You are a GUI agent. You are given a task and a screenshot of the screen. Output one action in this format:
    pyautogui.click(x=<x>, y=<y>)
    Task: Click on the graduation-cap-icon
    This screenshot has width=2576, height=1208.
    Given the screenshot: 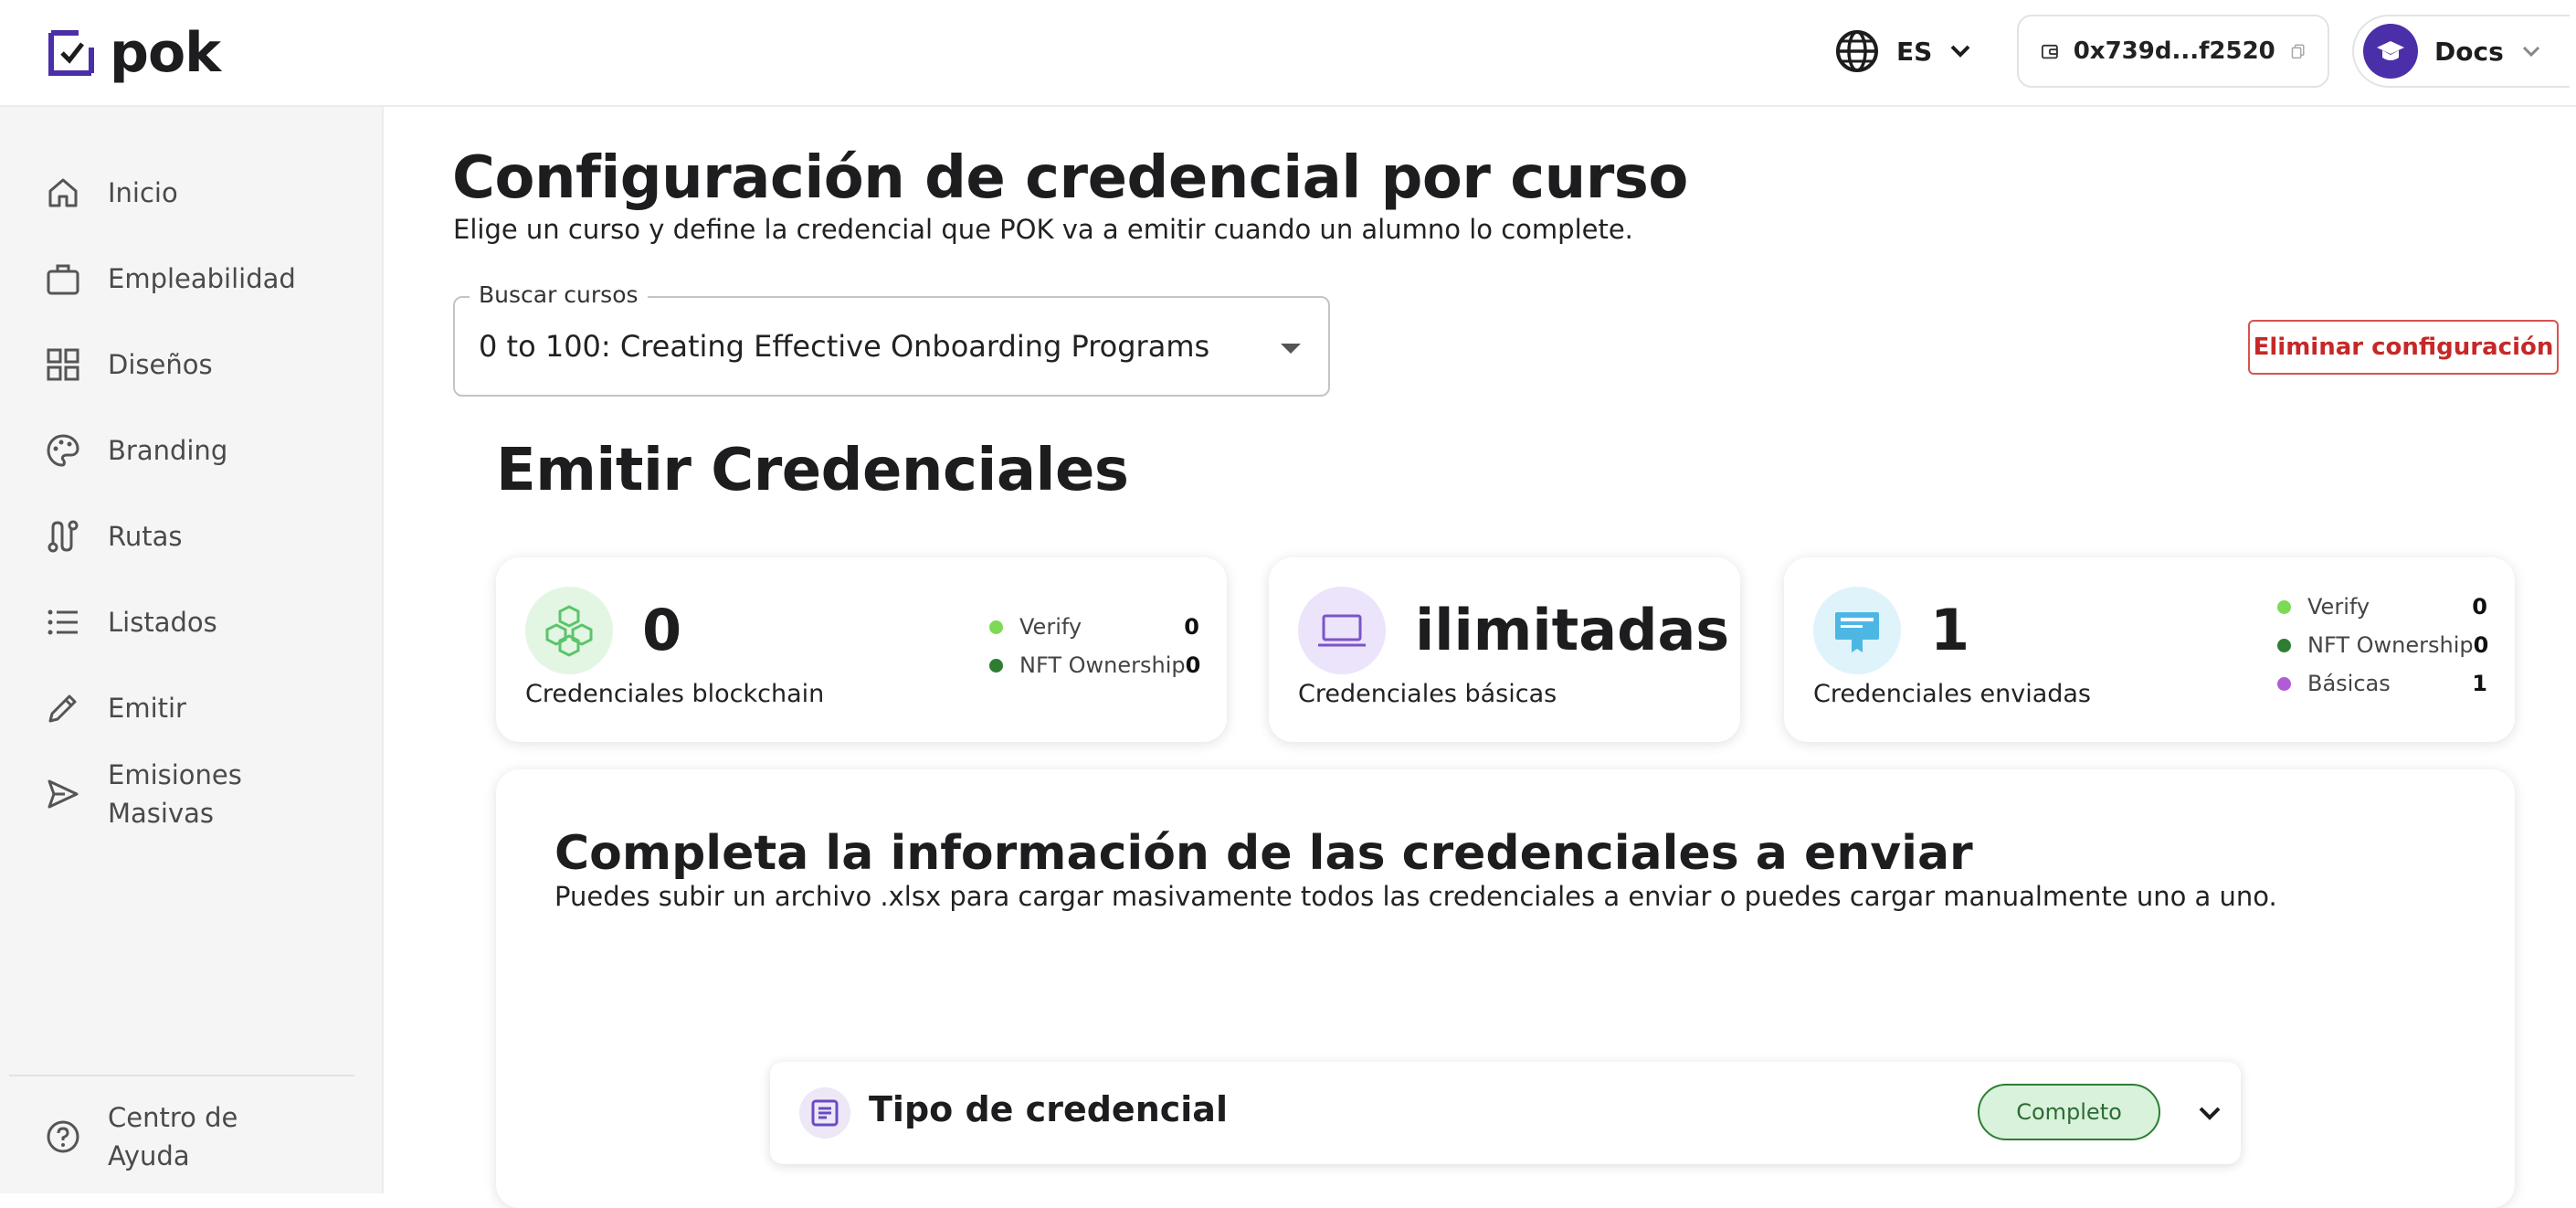 What is the action you would take?
    pyautogui.click(x=2390, y=50)
    